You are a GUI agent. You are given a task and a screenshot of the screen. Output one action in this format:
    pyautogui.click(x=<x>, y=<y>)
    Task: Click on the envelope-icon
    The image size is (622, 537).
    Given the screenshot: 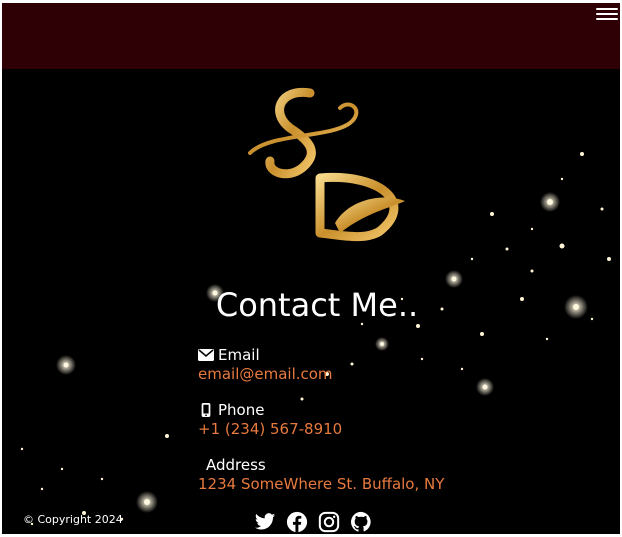 What is the action you would take?
    pyautogui.click(x=206, y=355)
    